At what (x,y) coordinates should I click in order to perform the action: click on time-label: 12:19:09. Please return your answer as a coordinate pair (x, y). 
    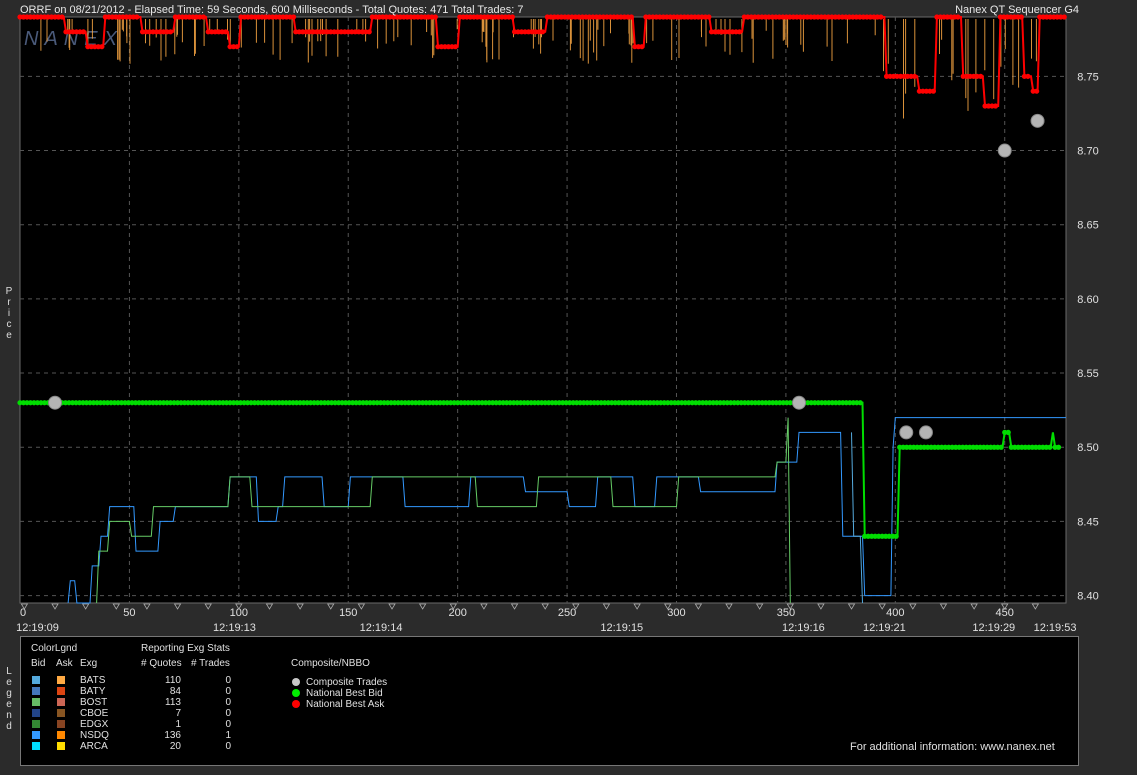
    Looking at the image, I should click on (37, 628).